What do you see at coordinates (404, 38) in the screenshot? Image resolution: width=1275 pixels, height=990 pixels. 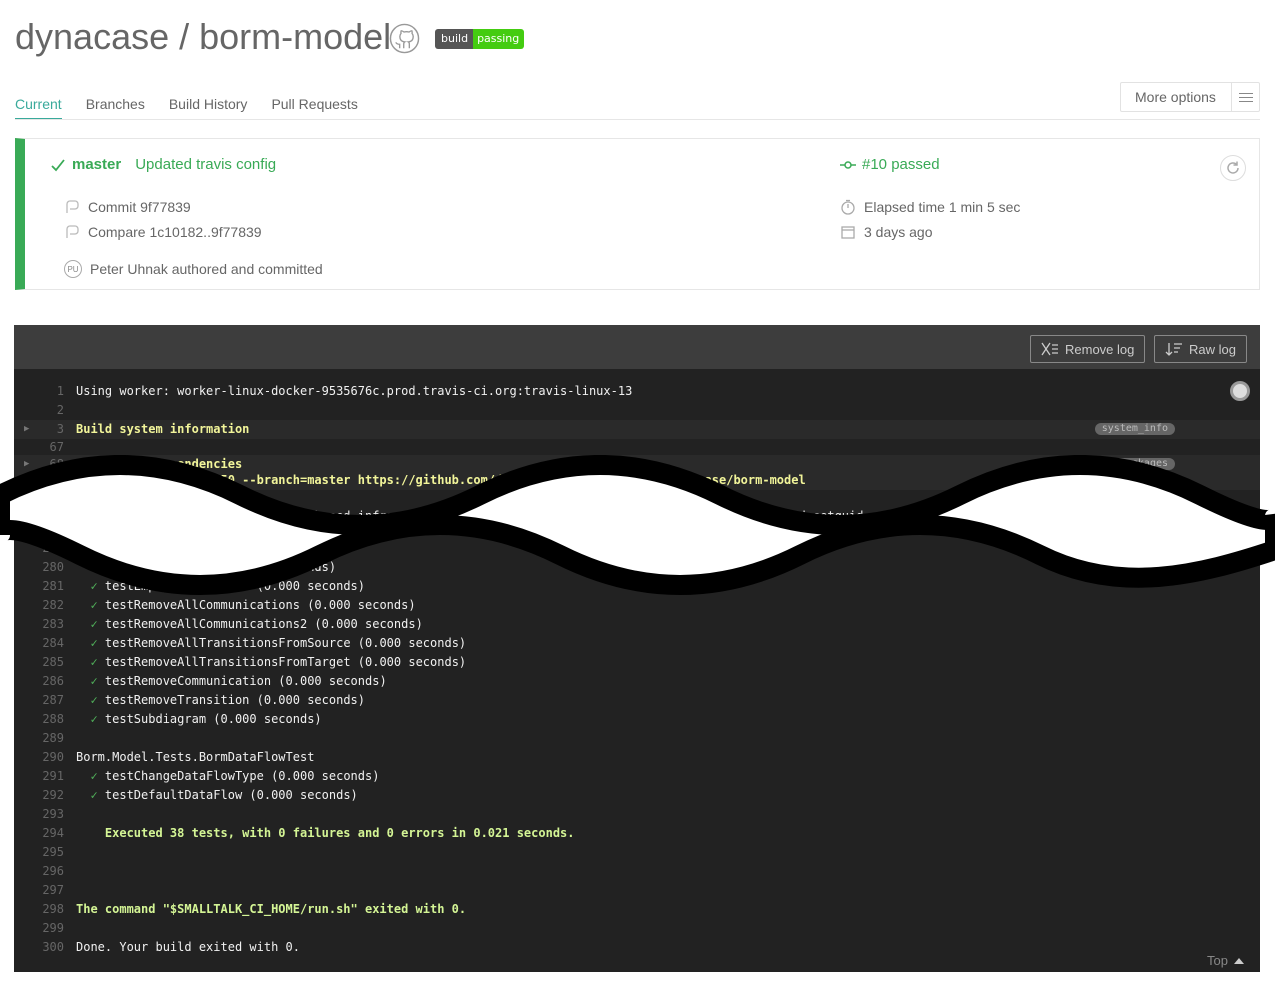 I see `github-icon` at bounding box center [404, 38].